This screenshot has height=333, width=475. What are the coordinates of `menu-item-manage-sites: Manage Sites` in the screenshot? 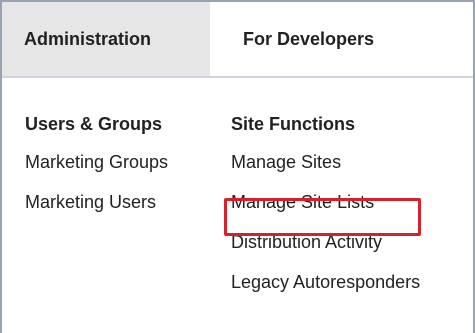 It's located at (325, 162).